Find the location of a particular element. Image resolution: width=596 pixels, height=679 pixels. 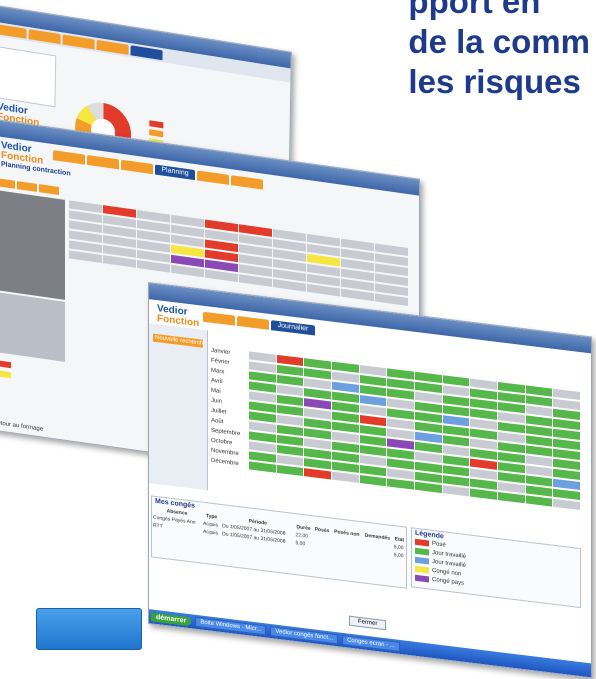

tab-active is located at coordinates (146, 53).